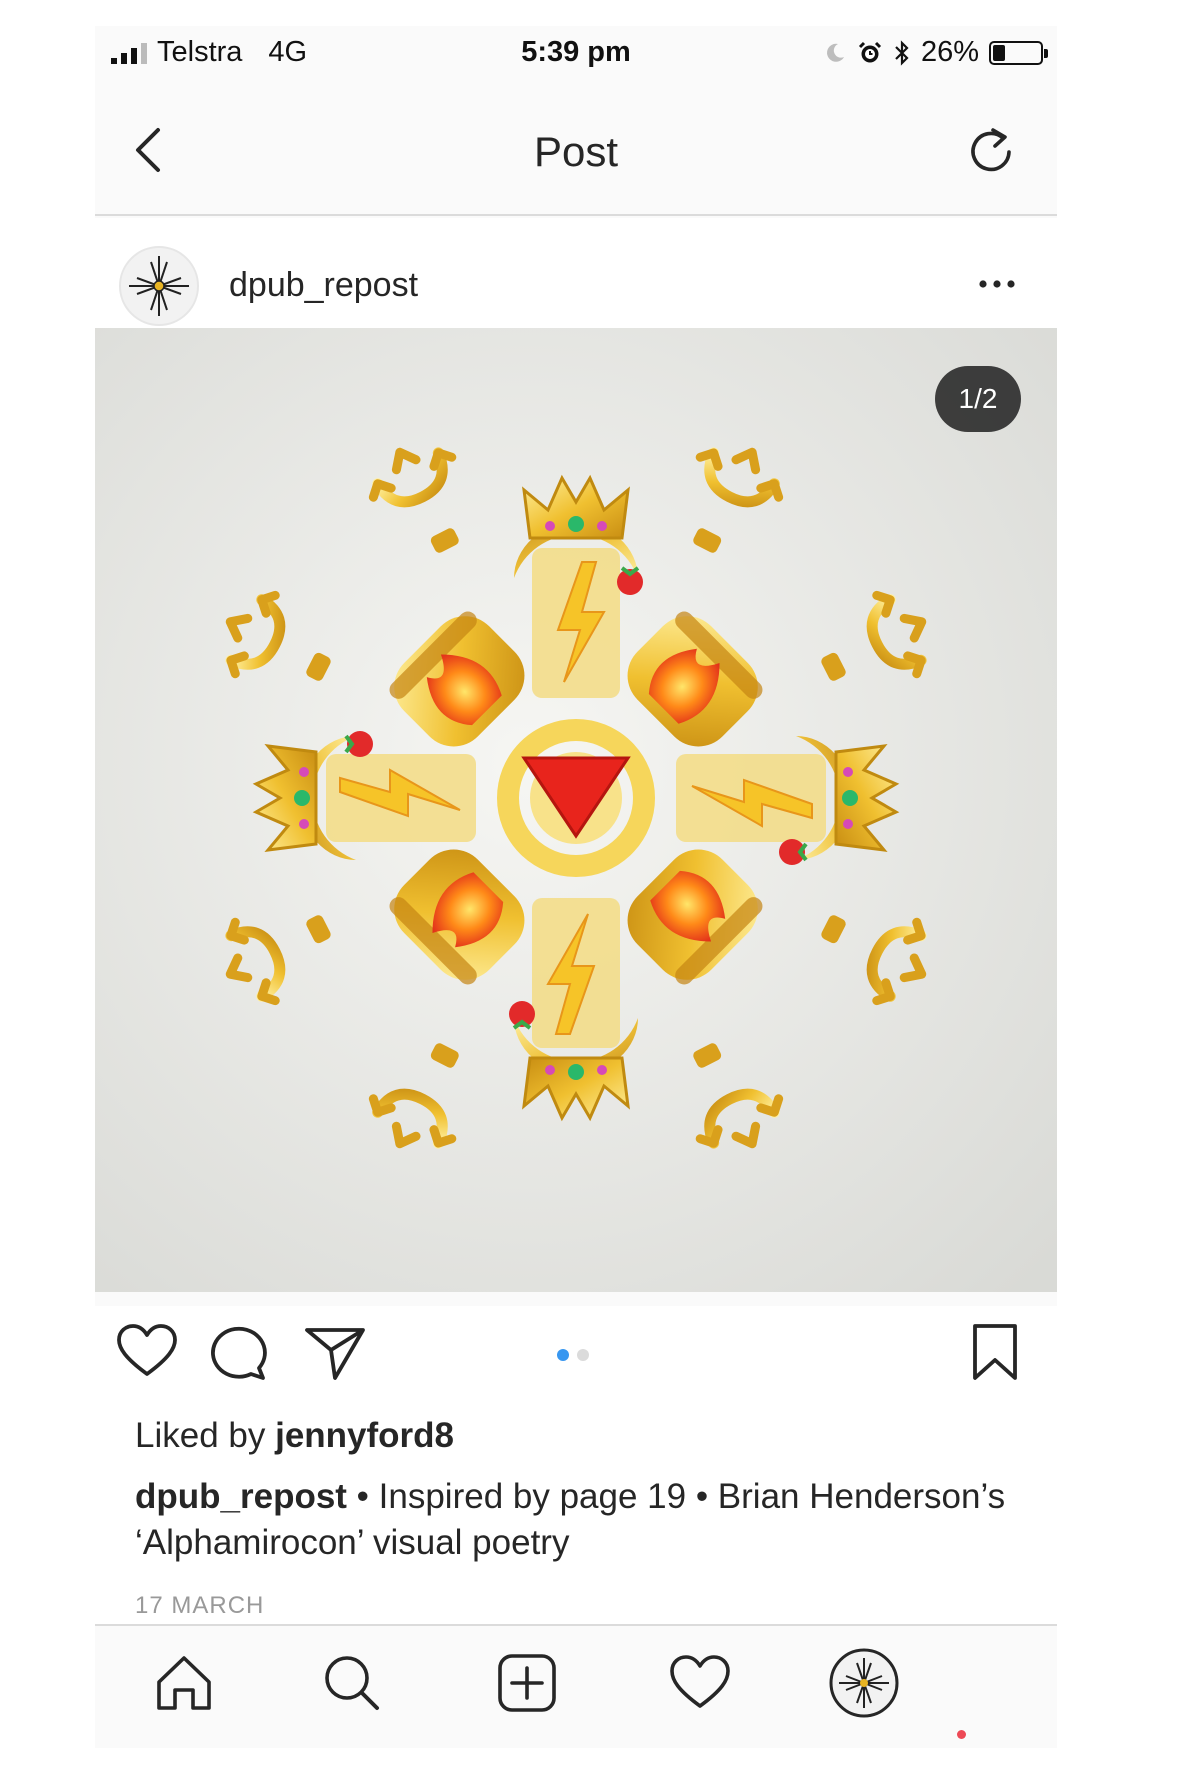  What do you see at coordinates (961, 1734) in the screenshot?
I see `notification-dot` at bounding box center [961, 1734].